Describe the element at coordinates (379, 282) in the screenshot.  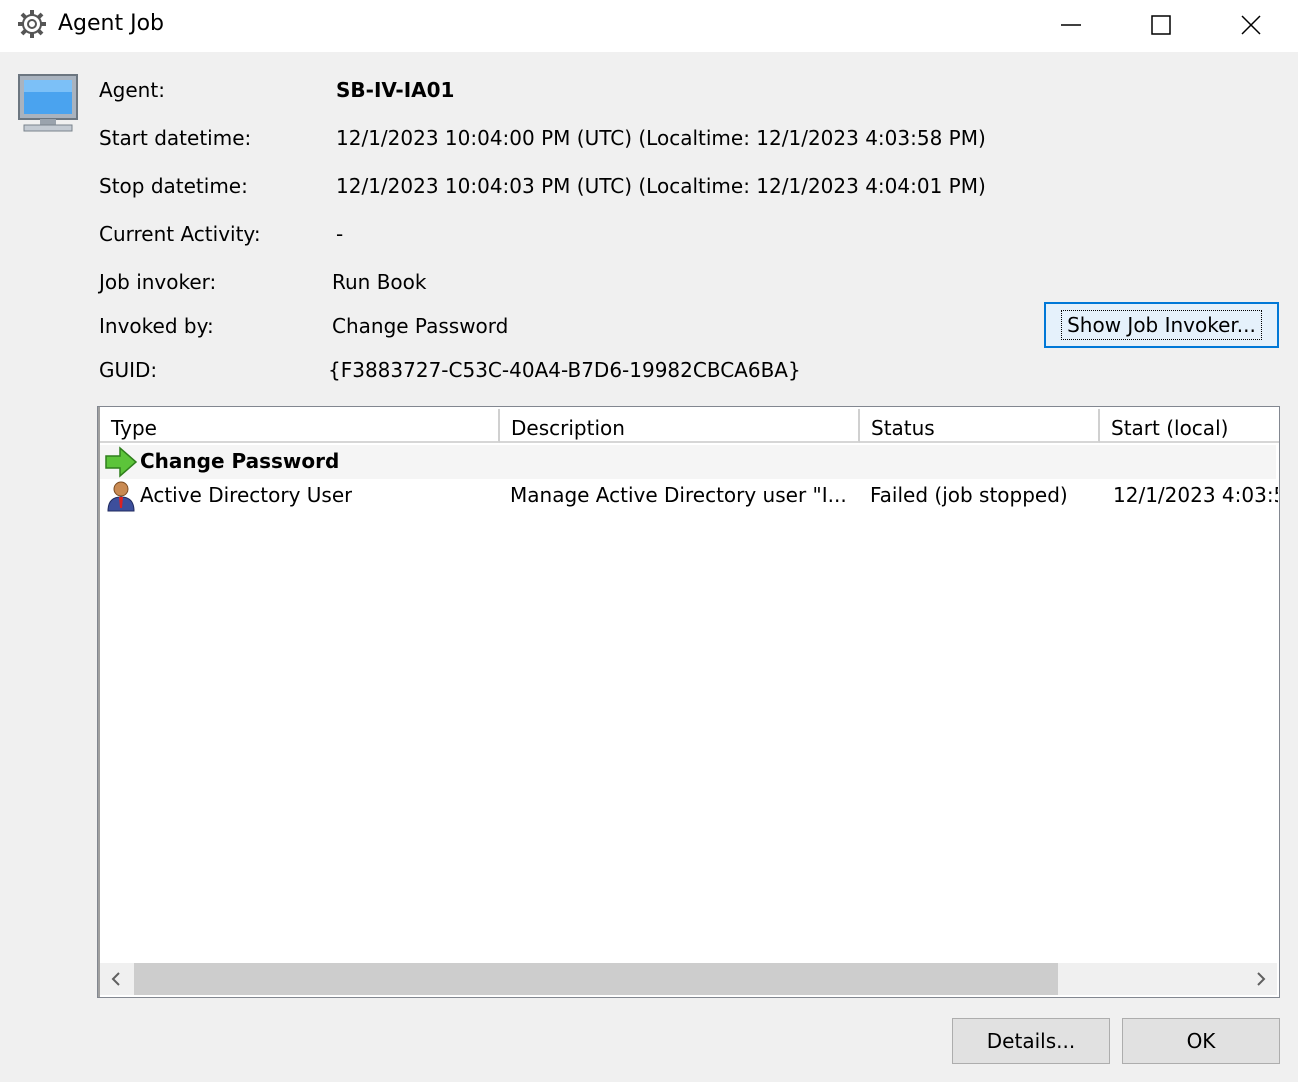
I see `job-invoker-value: Run Book` at that location.